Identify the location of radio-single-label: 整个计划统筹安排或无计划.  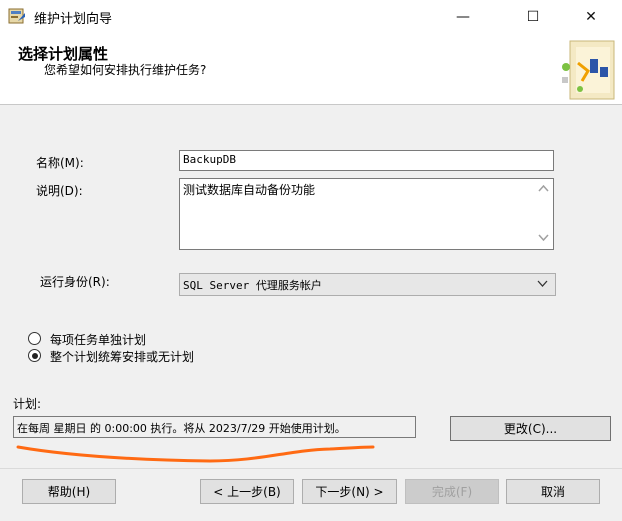
(122, 357).